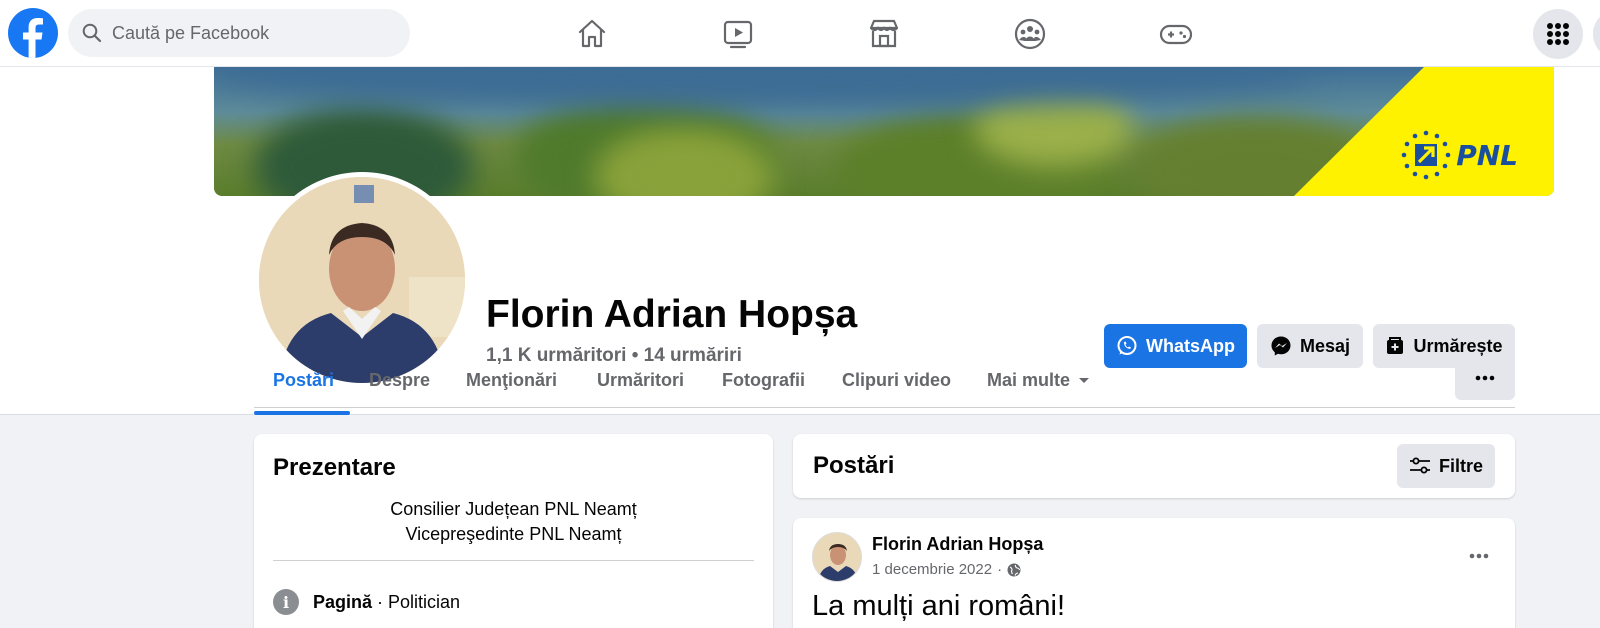  I want to click on post-meta: 1 decembrie 2022 ·, so click(946, 569).